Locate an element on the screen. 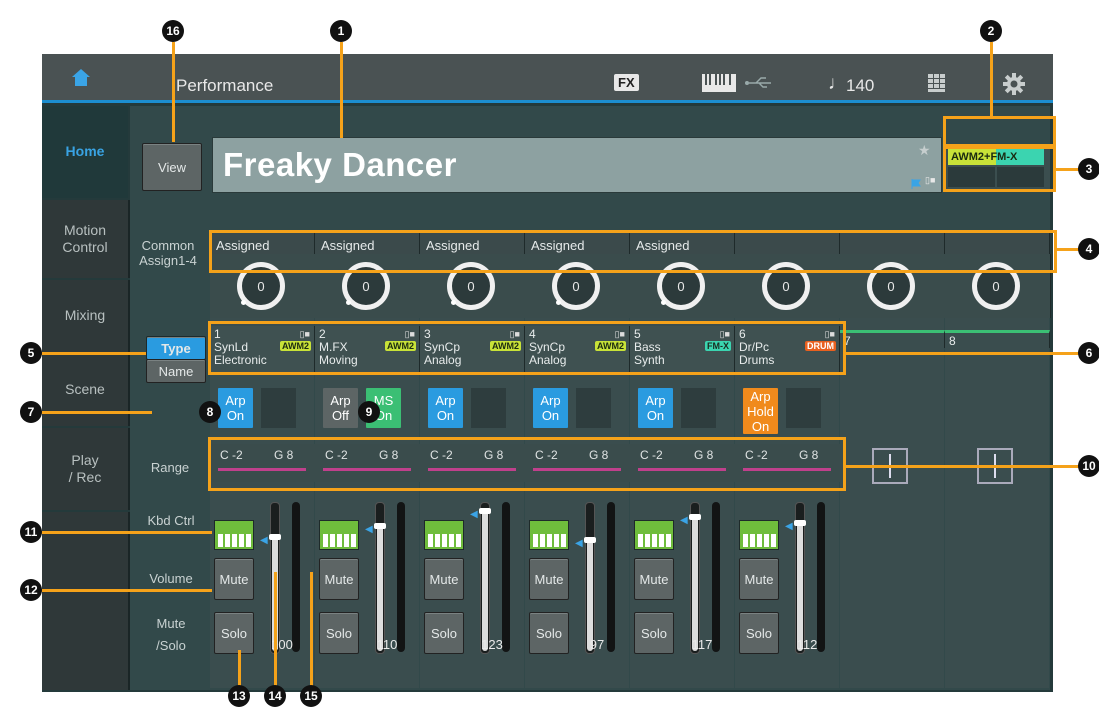 Image resolution: width=1099 pixels, height=709 pixels. flag-icon is located at coordinates (916, 182).